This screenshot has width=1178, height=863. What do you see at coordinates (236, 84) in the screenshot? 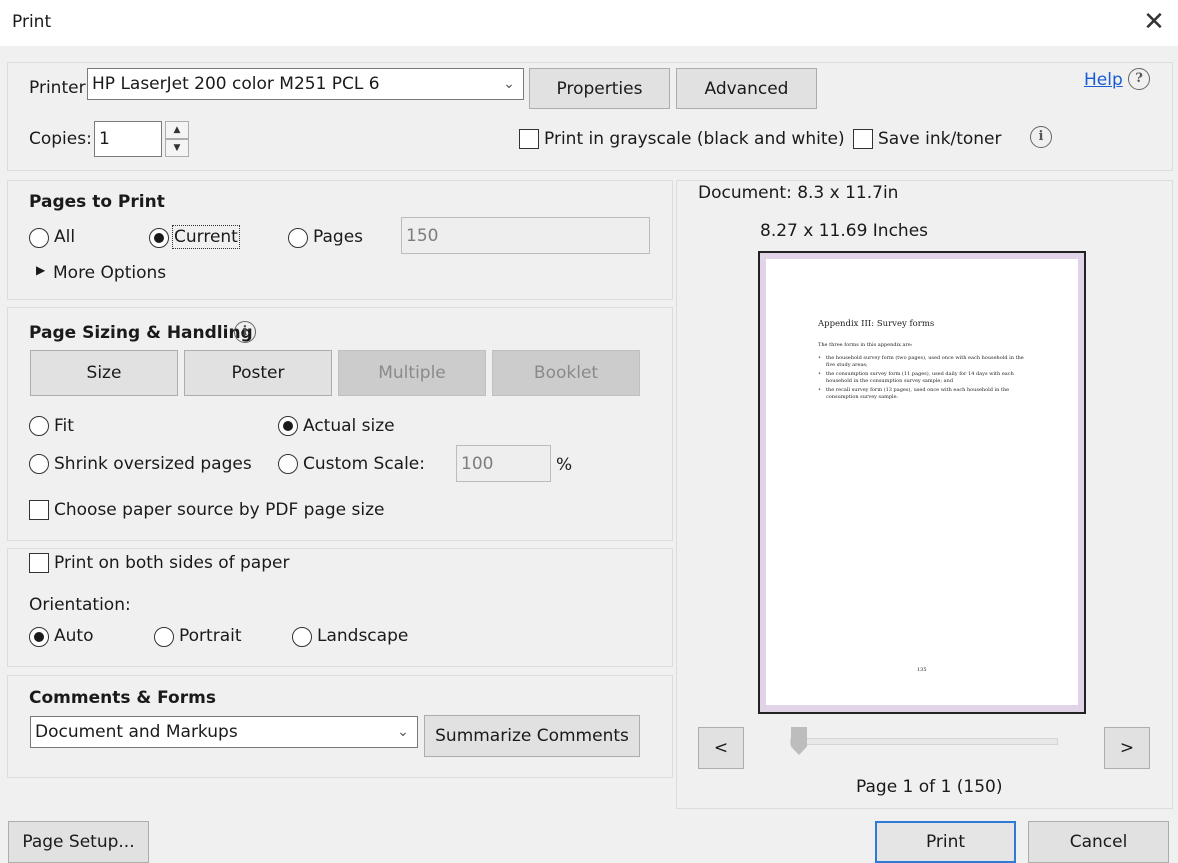
I see `printer-select-value: HP LaserJet 200 color M251 PCL 6` at bounding box center [236, 84].